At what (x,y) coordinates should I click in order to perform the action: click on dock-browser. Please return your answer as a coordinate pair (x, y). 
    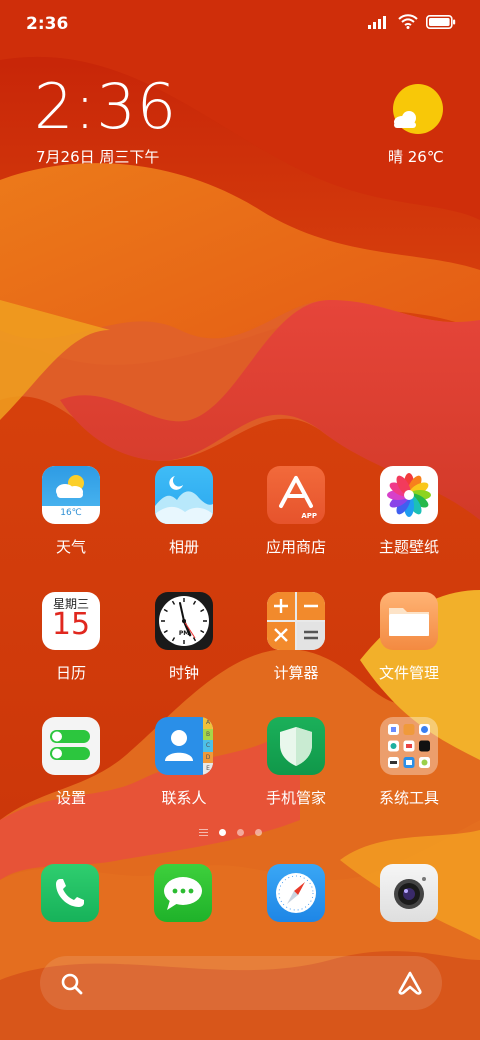
    Looking at the image, I should click on (296, 893).